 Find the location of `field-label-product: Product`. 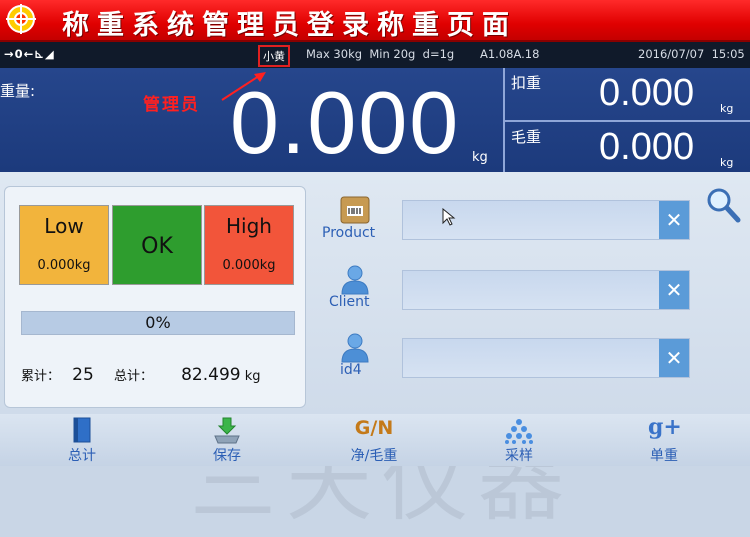

field-label-product: Product is located at coordinates (349, 233).